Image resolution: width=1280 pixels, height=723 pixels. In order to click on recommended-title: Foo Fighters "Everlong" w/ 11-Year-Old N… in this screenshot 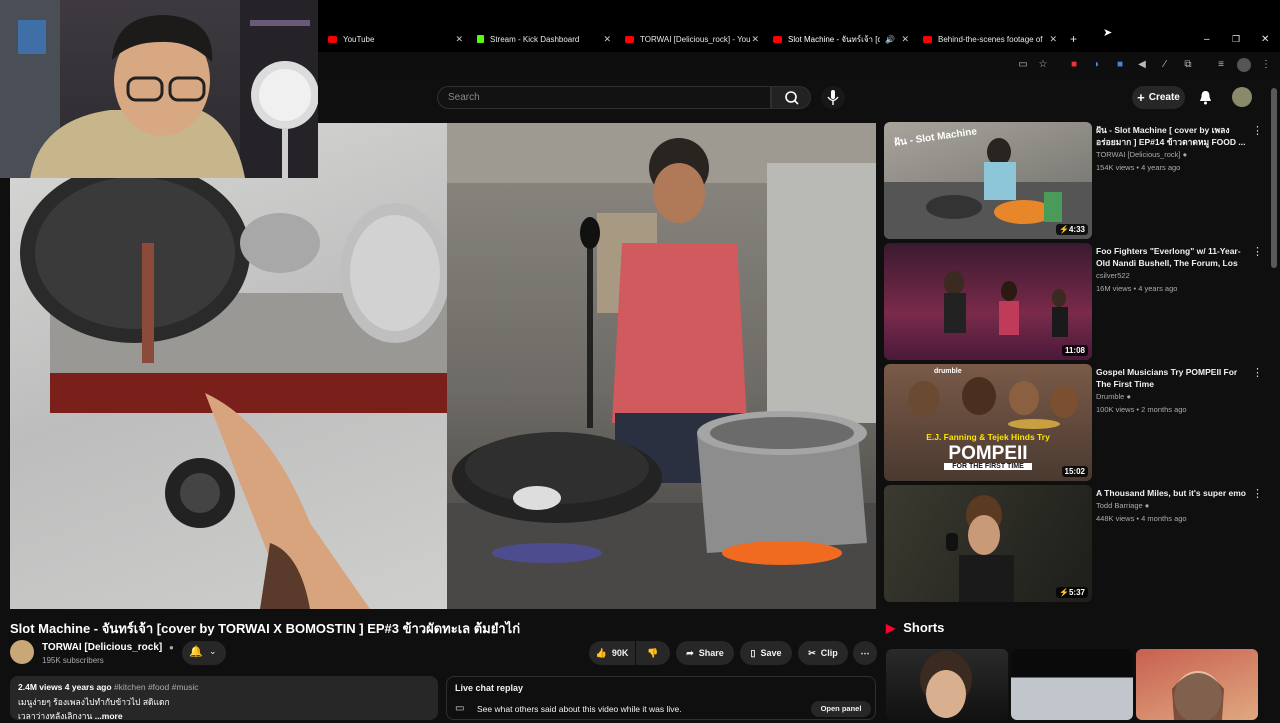, I will do `click(1171, 257)`.